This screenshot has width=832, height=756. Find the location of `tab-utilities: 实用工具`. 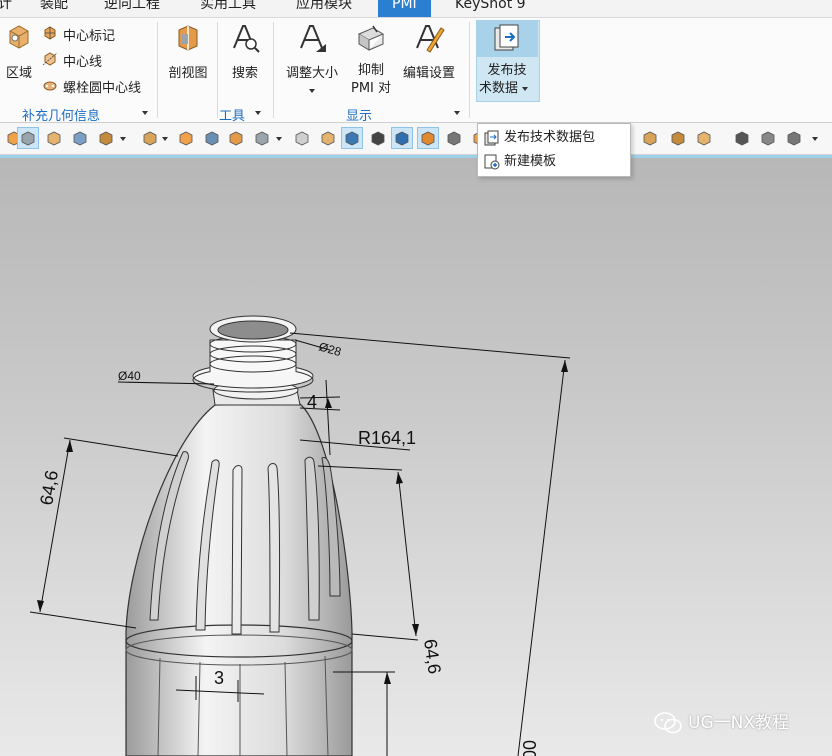

tab-utilities: 实用工具 is located at coordinates (228, 8).